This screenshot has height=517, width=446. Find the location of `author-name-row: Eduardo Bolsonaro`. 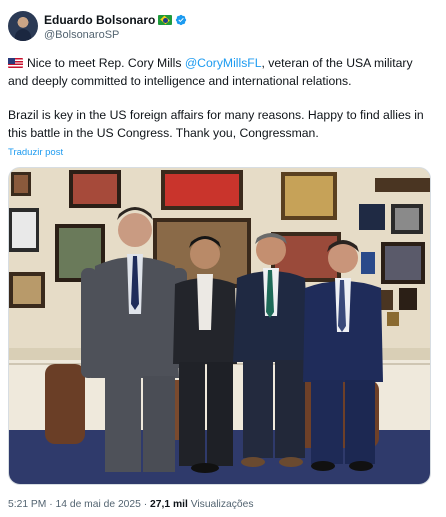

author-name-row: Eduardo Bolsonaro is located at coordinates (115, 20).